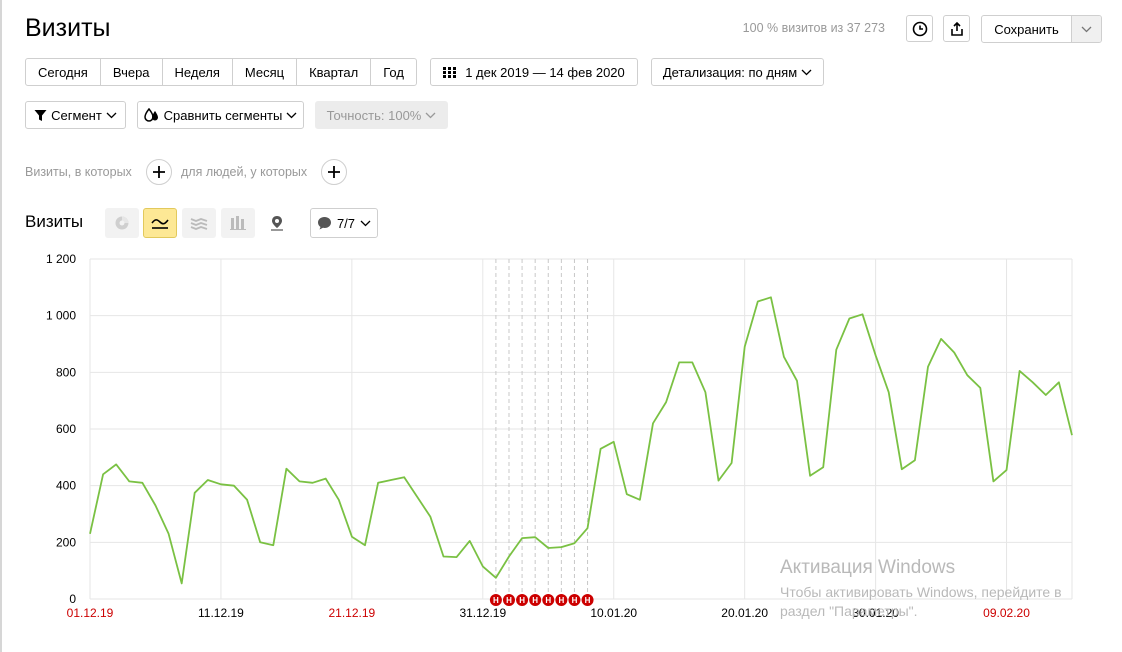  Describe the element at coordinates (1027, 29) in the screenshot. I see `save-button: Сохранить` at that location.